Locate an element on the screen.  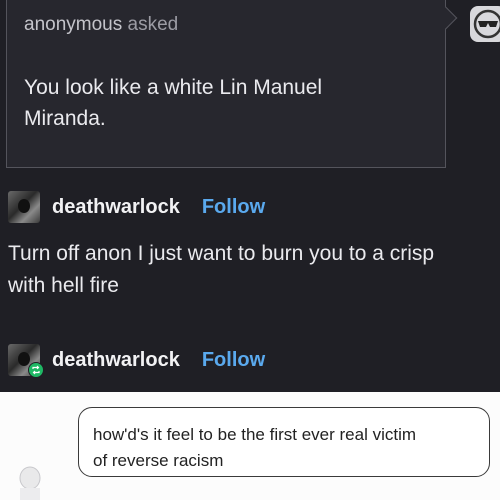
reply-line: with hell fire is located at coordinates (63, 285).